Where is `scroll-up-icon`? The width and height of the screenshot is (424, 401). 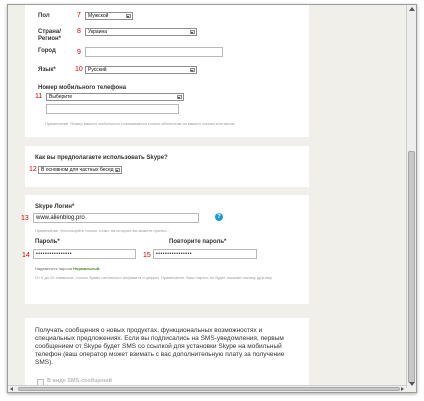
scroll-up-icon is located at coordinates (412, 9).